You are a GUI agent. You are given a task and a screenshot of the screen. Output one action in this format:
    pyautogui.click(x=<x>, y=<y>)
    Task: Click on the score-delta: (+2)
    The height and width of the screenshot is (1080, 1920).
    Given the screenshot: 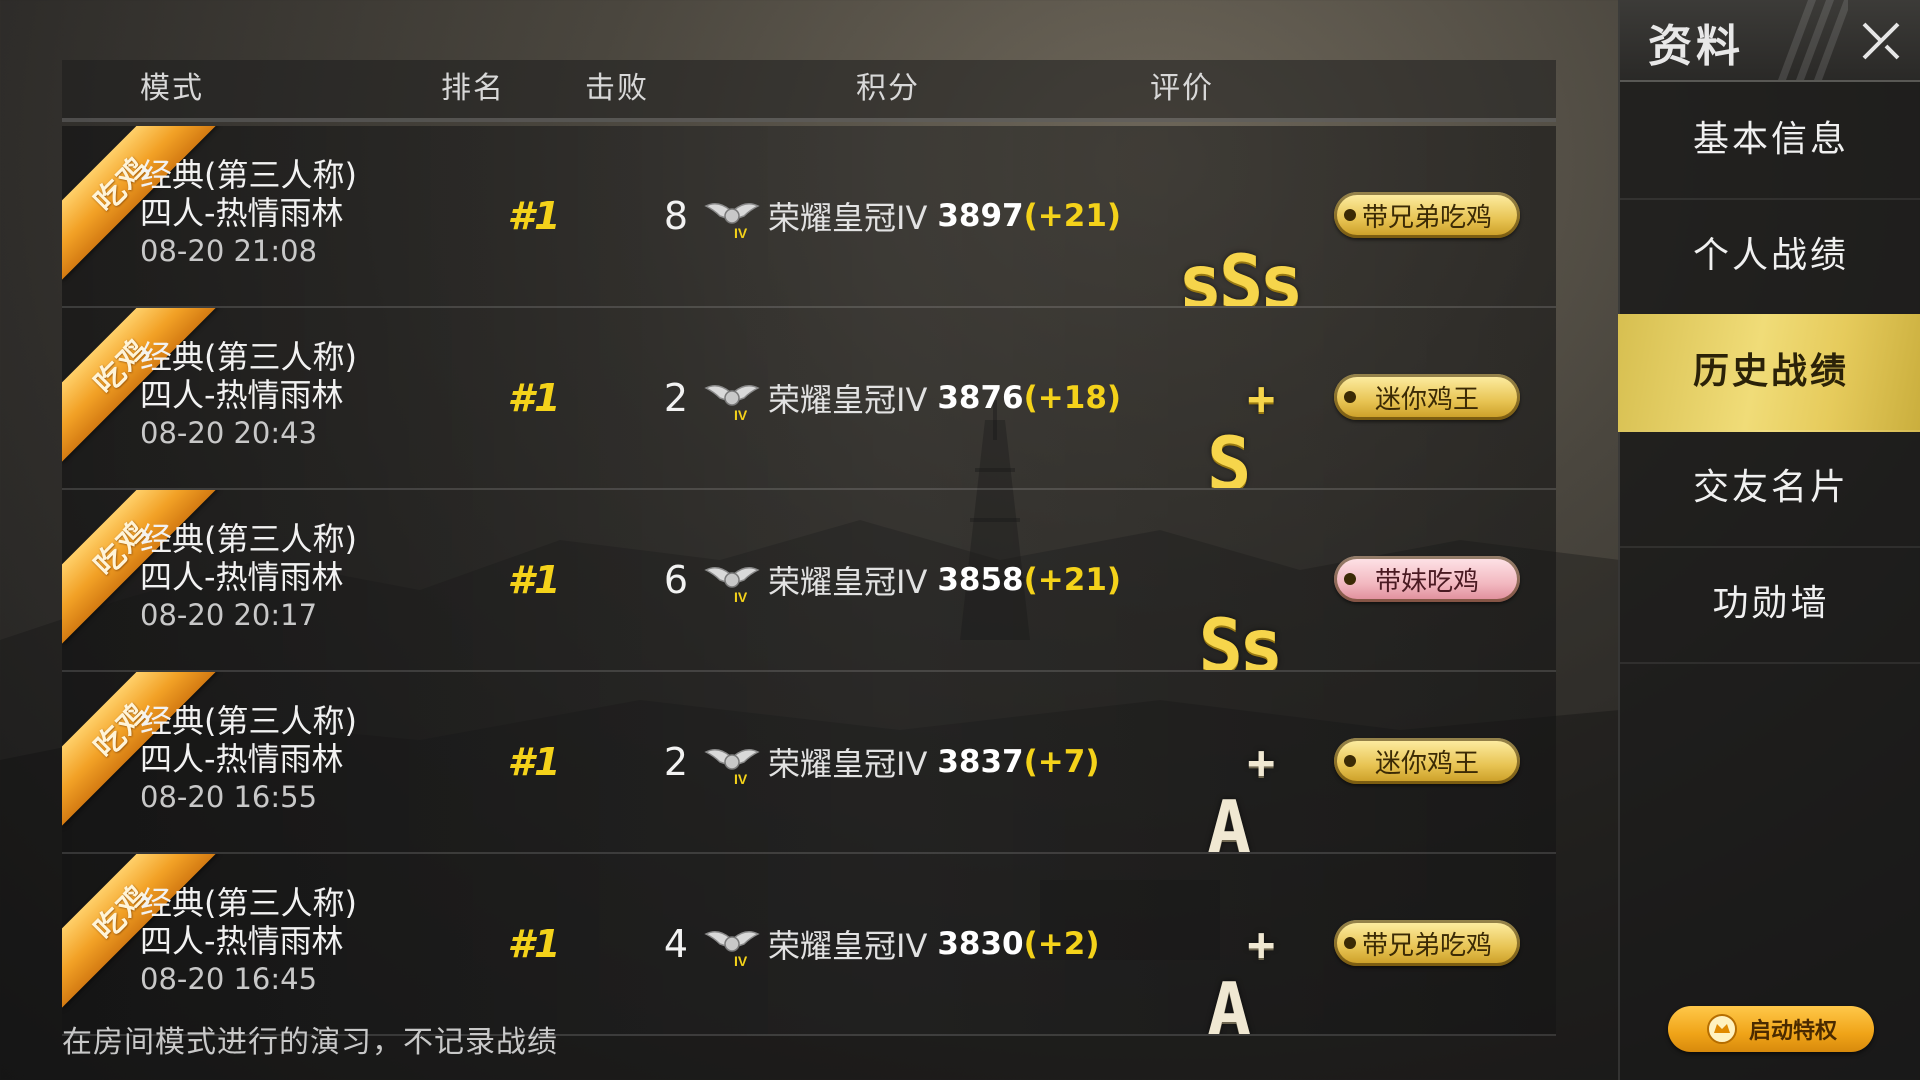 What is the action you would take?
    pyautogui.click(x=1061, y=944)
    